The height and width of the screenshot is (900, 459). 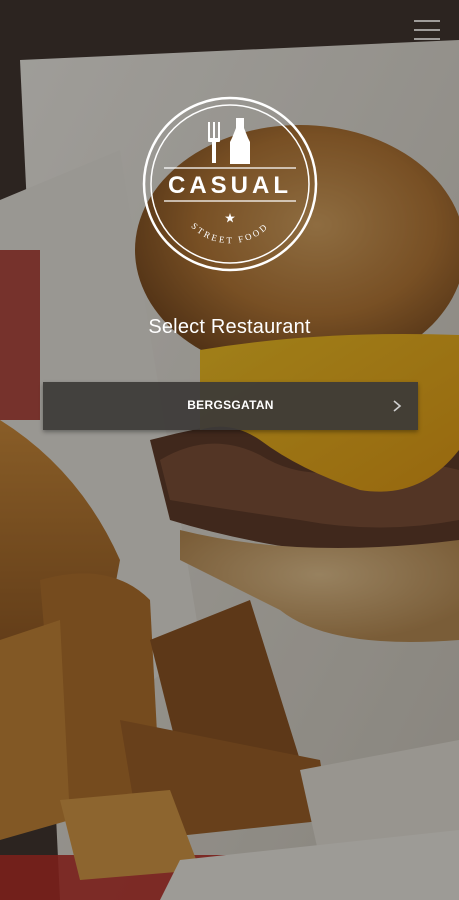 I want to click on hamburger-menu-icon, so click(x=427, y=31).